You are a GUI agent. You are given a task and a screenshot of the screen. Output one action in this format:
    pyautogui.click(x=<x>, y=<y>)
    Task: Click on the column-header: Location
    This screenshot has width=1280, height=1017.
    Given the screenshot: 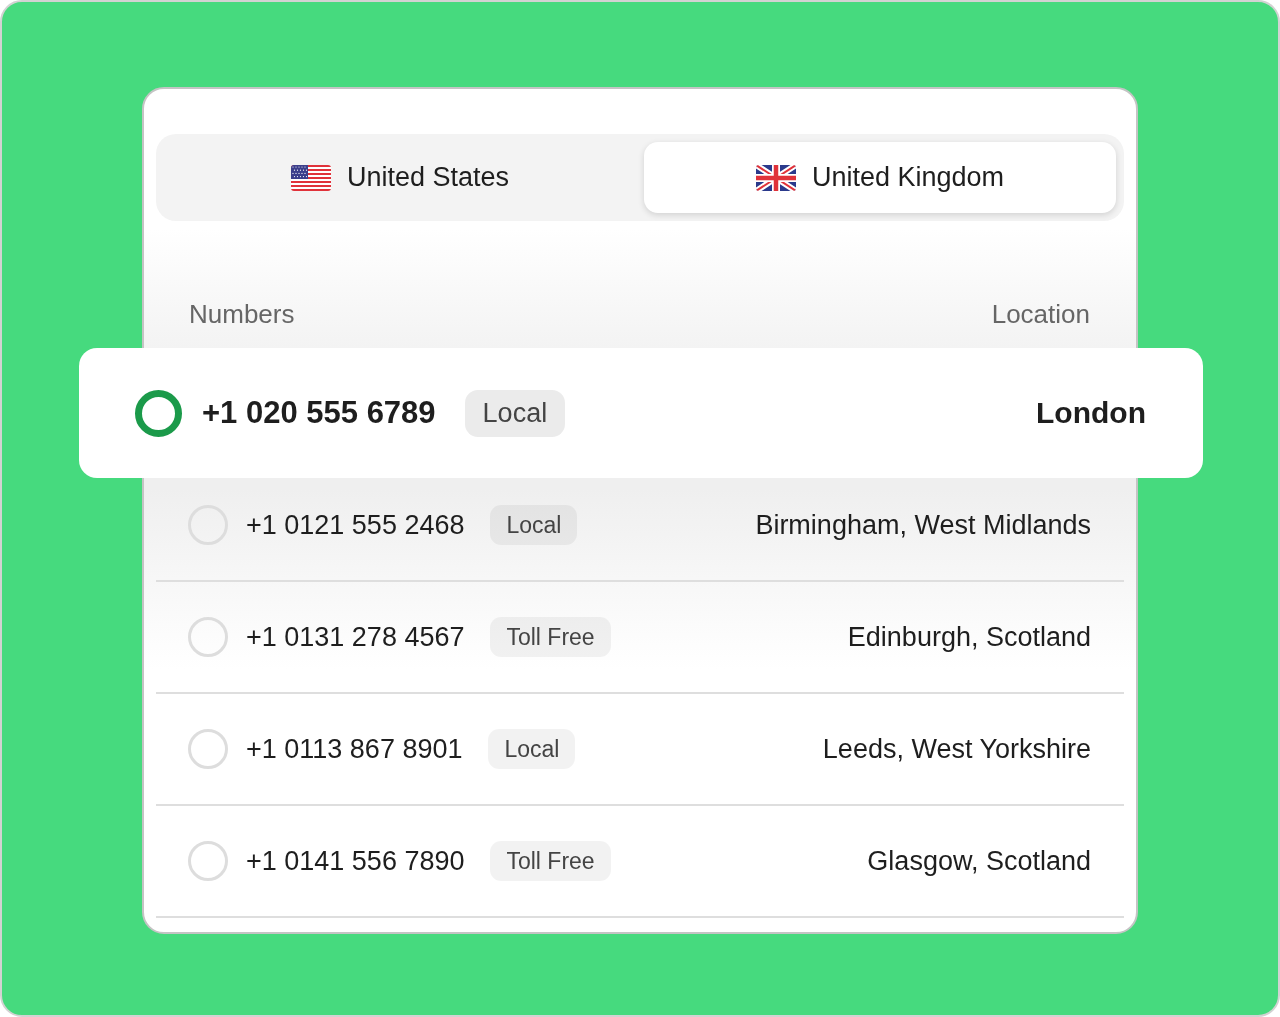 What is the action you would take?
    pyautogui.click(x=1040, y=314)
    